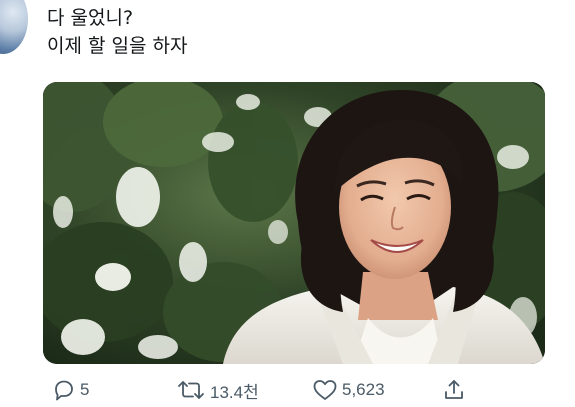 This screenshot has height=407, width=575. I want to click on tweet-text: 다 울었니? 이제 할 일을 하자, so click(117, 32).